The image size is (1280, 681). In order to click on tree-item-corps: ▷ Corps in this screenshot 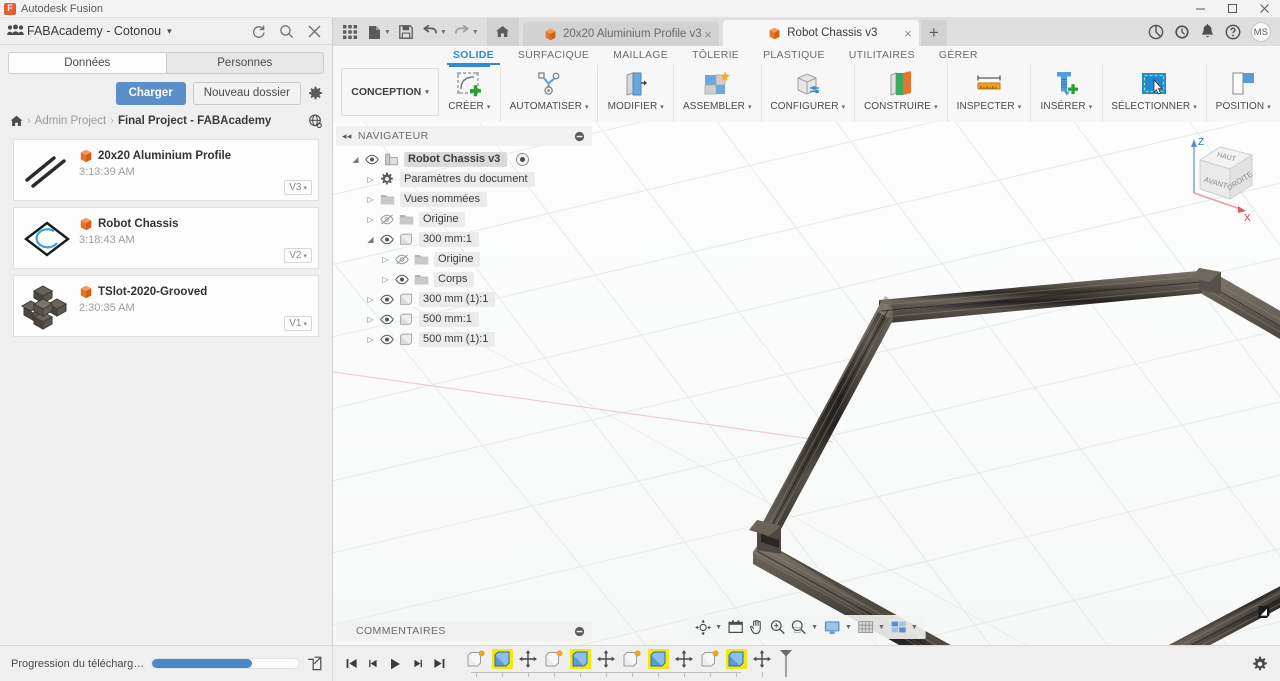, I will do `click(464, 279)`.